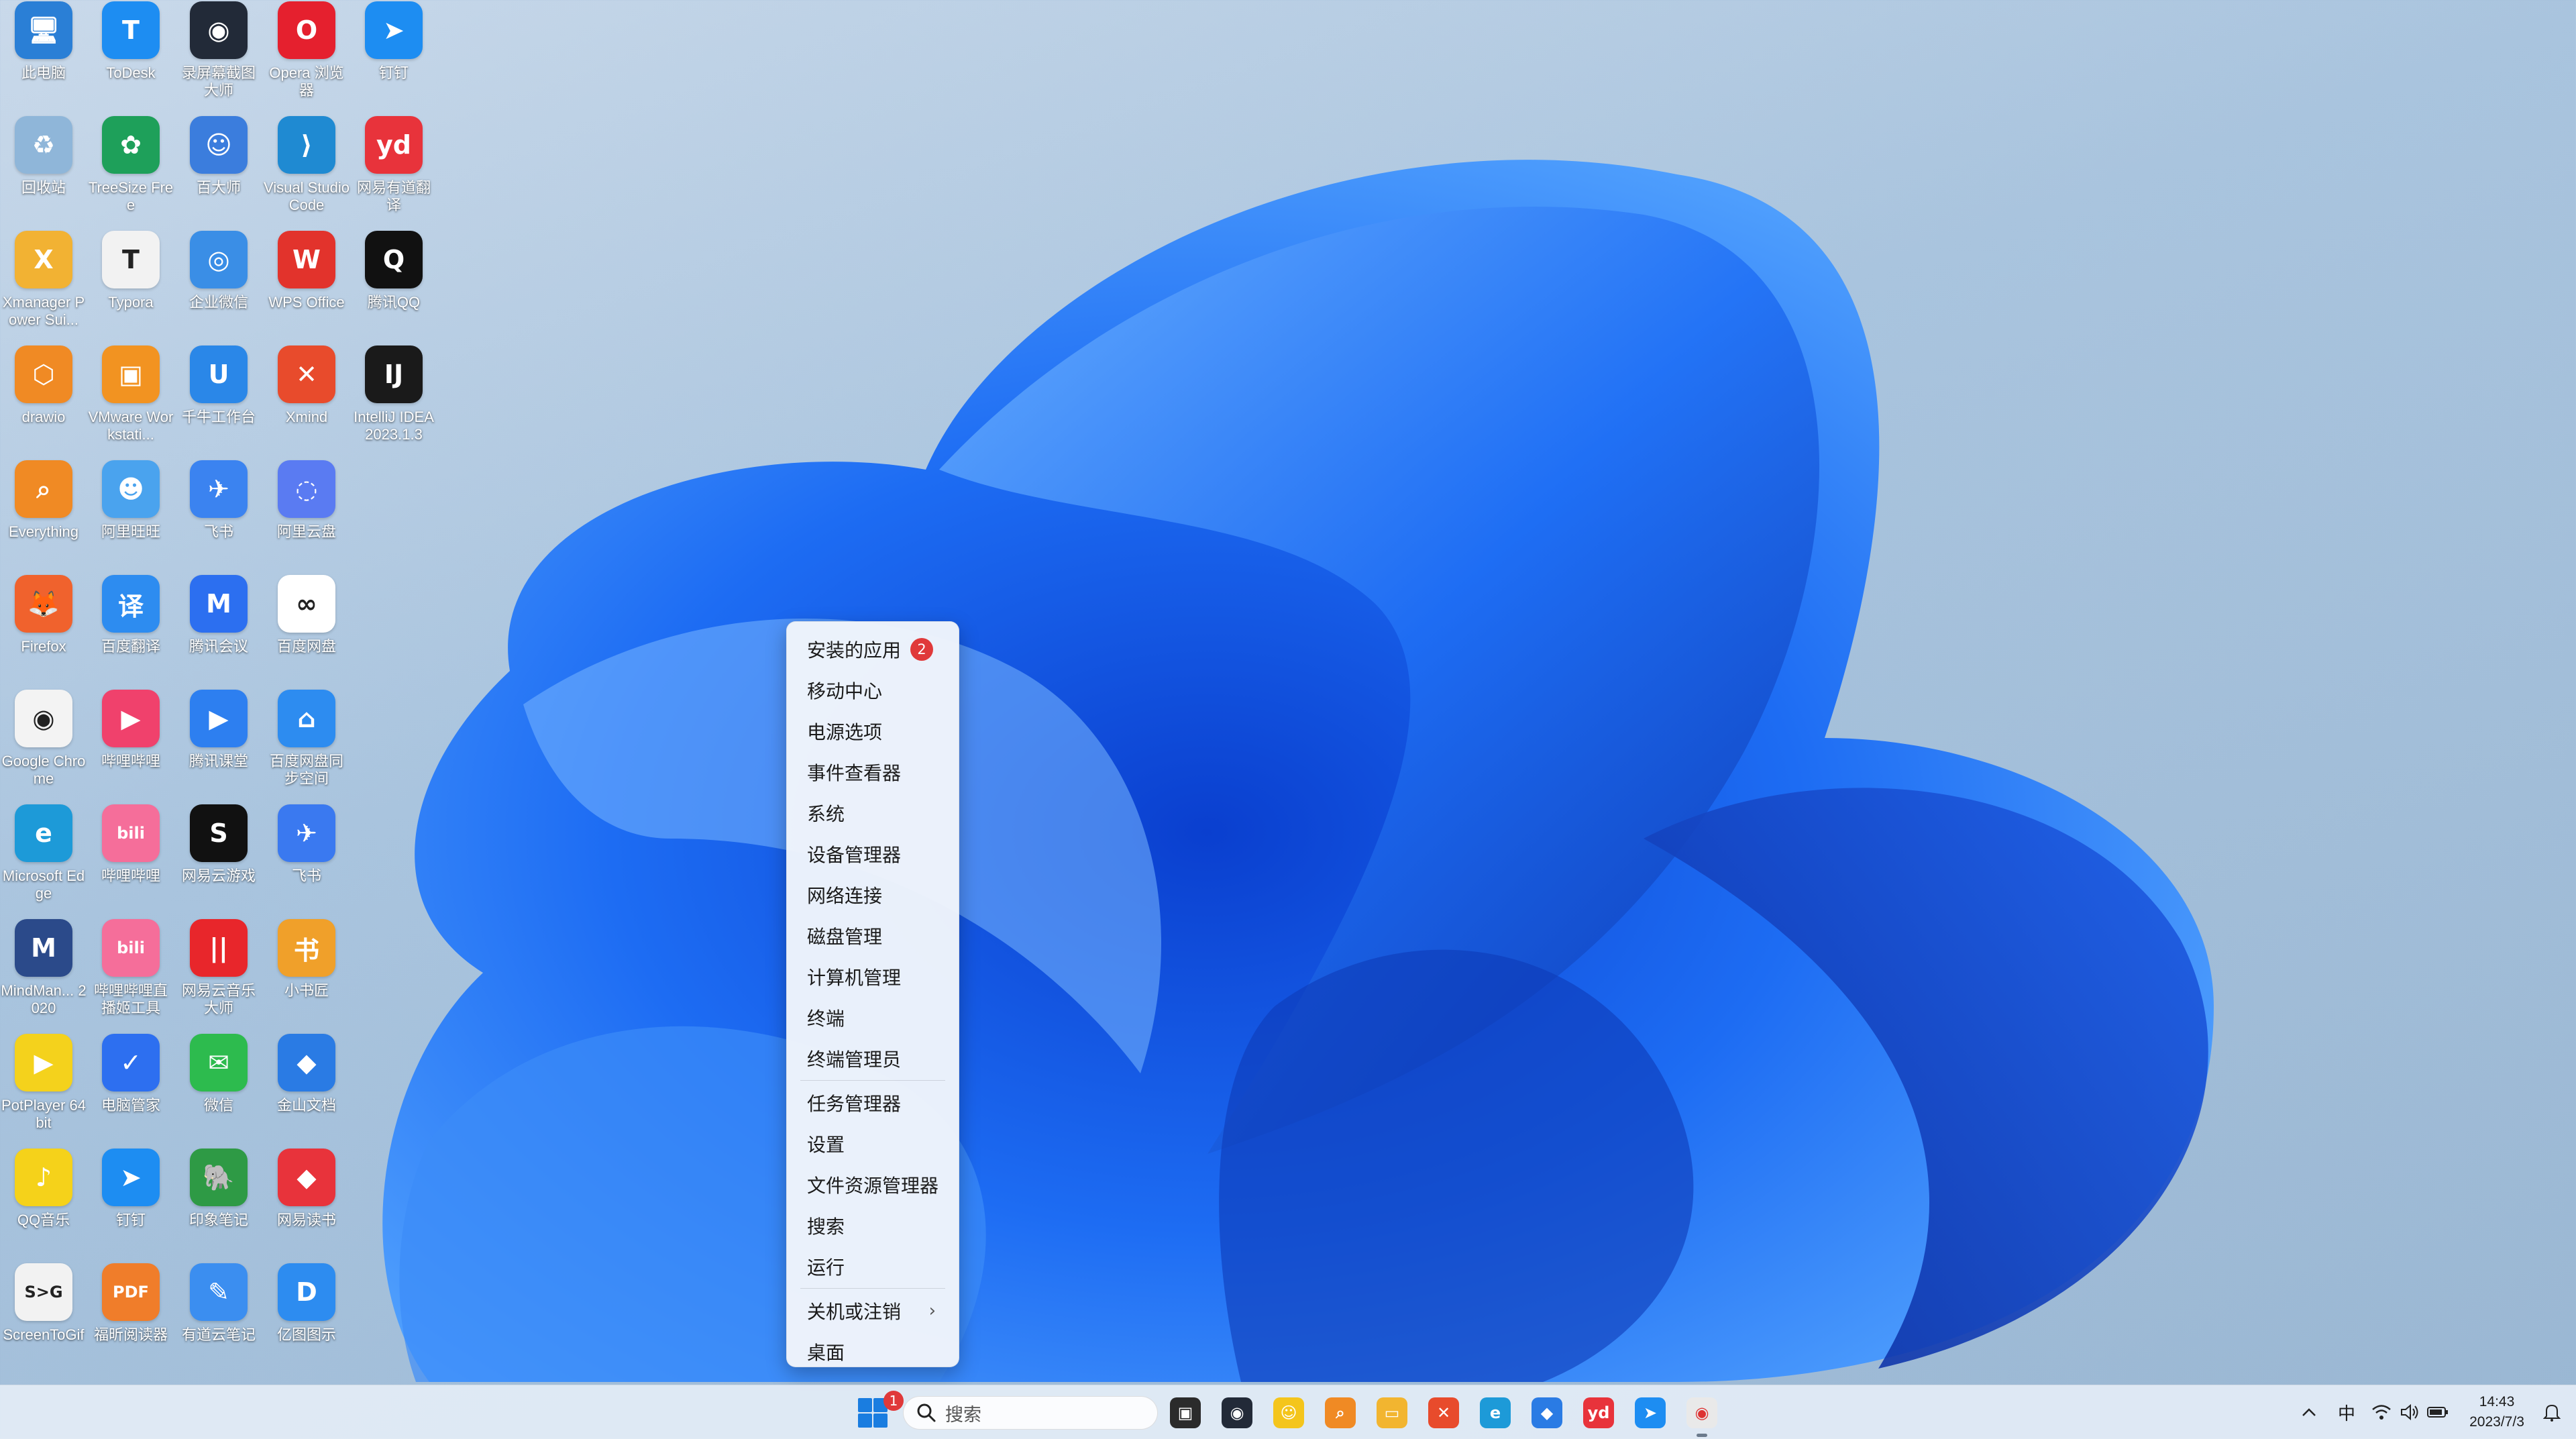 The image size is (2576, 1439). I want to click on desktop-icon: IJ IntelliJ IDEA 2023.1.3, so click(393, 401).